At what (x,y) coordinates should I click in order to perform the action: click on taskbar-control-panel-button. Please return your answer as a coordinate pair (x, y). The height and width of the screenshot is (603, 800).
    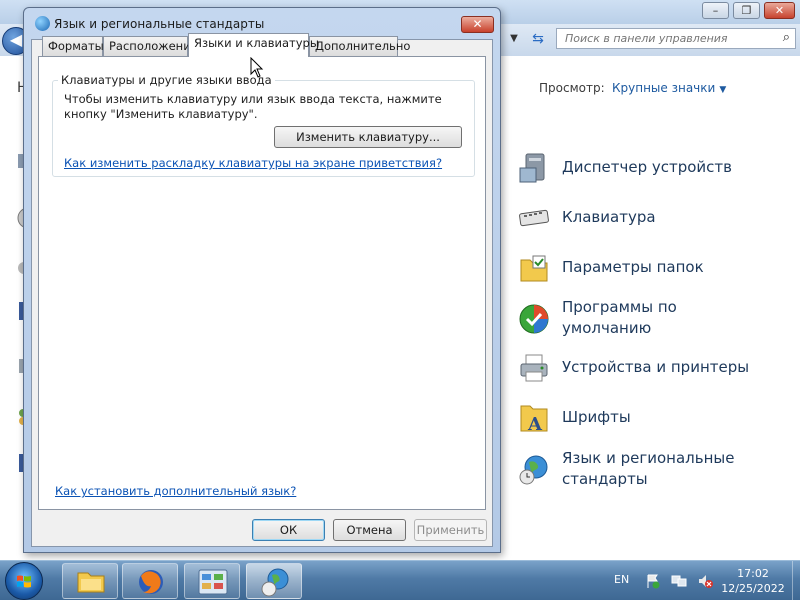
    Looking at the image, I should click on (212, 581).